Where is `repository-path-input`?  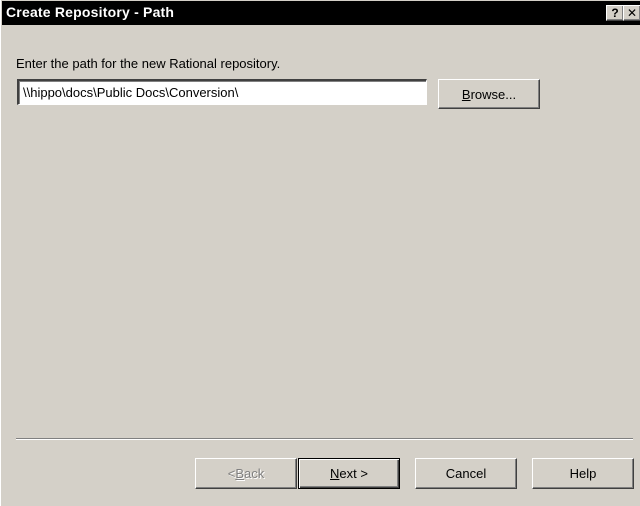
repository-path-input is located at coordinates (222, 92).